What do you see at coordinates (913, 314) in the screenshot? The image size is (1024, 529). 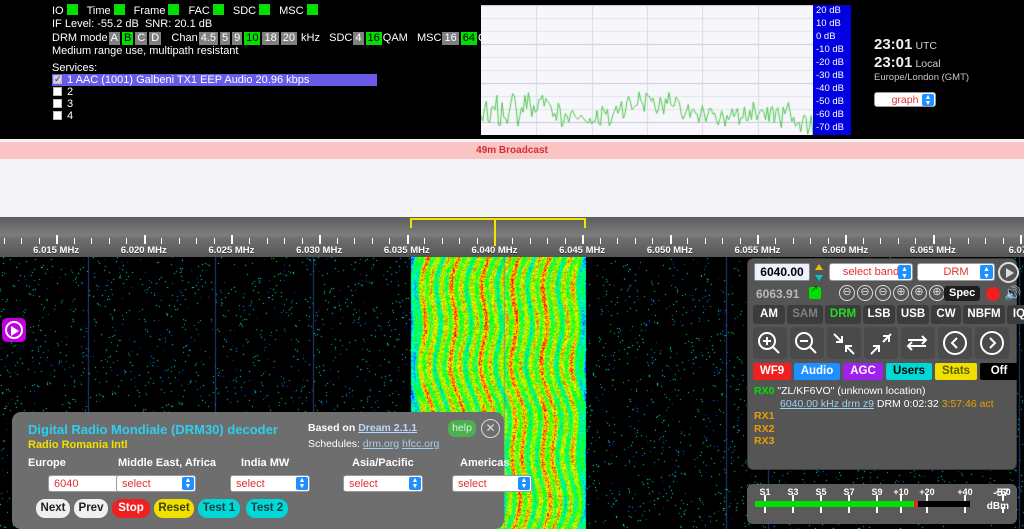 I see `mode-button-usb: USB` at bounding box center [913, 314].